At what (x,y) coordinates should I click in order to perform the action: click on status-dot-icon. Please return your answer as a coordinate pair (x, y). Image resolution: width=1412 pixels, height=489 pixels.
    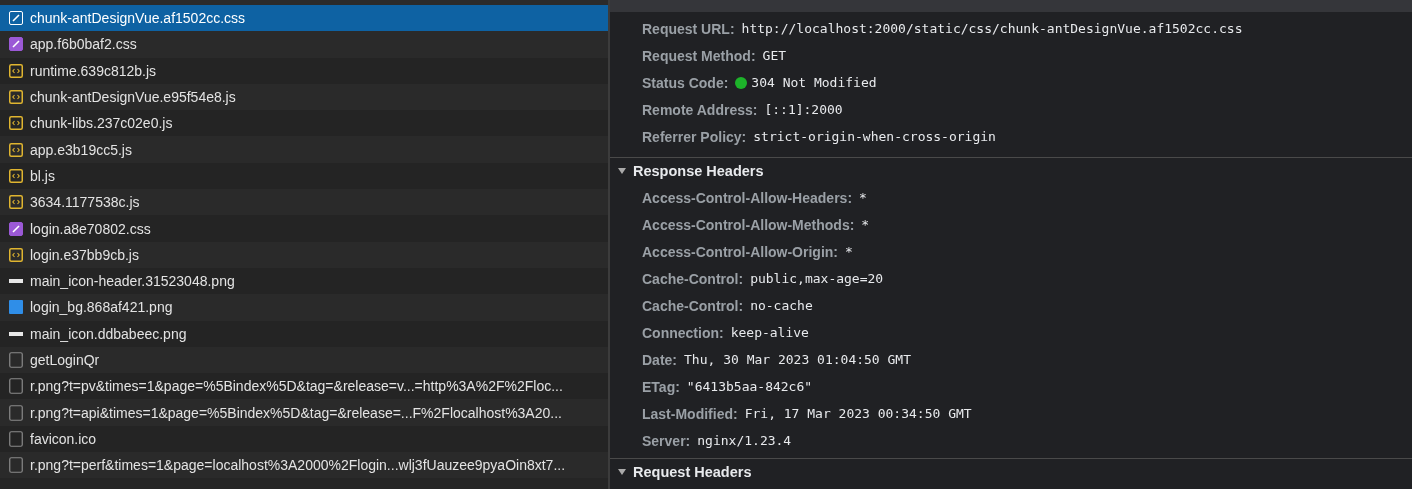
    Looking at the image, I should click on (741, 82).